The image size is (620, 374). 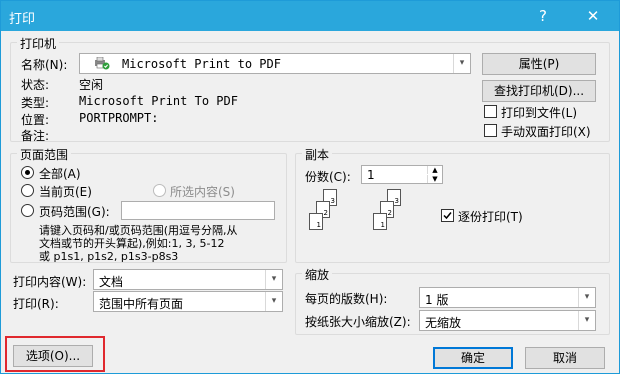 I want to click on copies-count-spinner: 1 ▲ ▼, so click(x=402, y=174).